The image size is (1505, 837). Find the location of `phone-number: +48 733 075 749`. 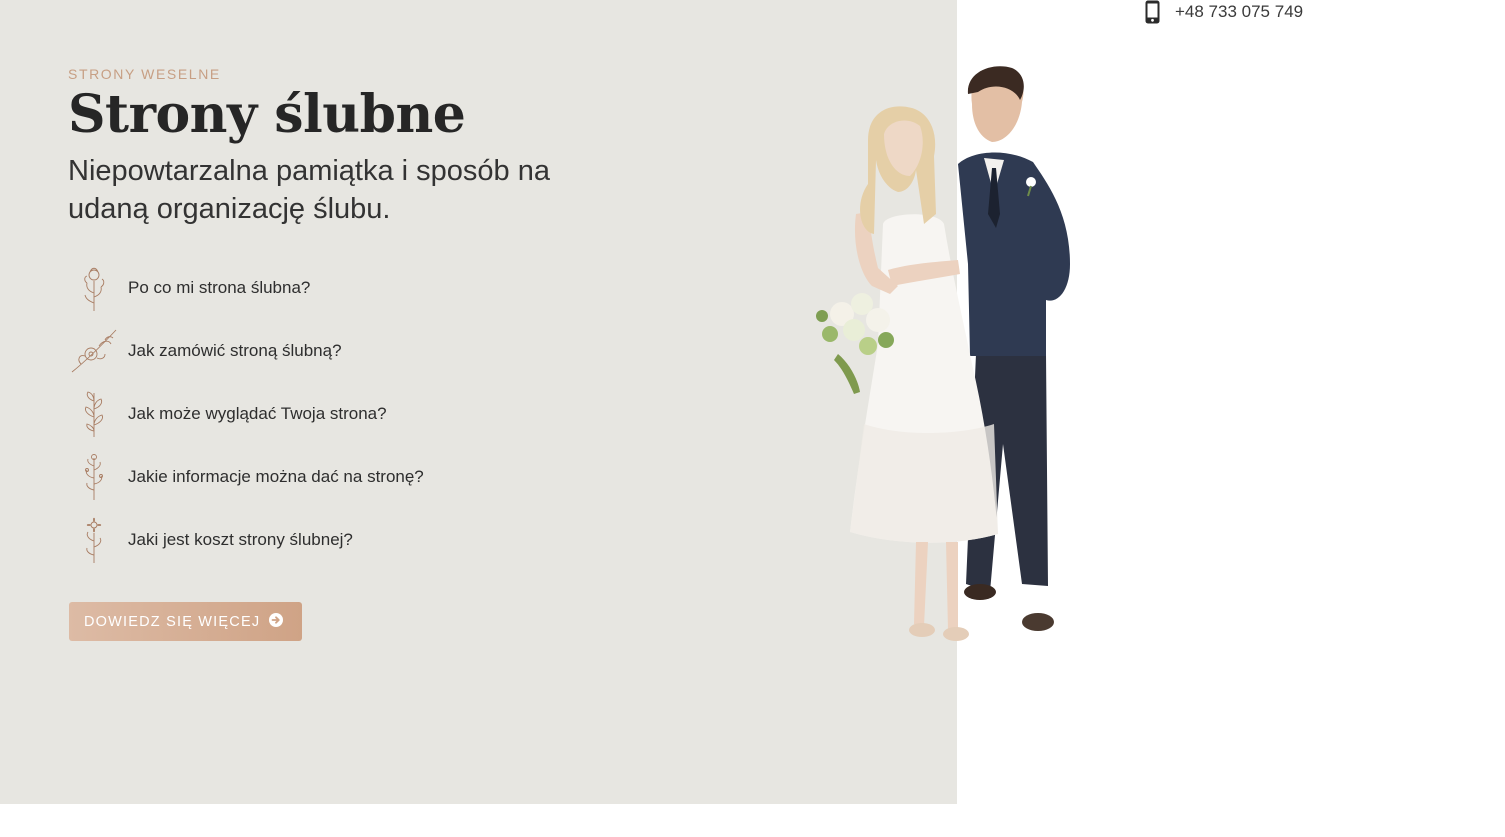

phone-number: +48 733 075 749 is located at coordinates (1239, 12).